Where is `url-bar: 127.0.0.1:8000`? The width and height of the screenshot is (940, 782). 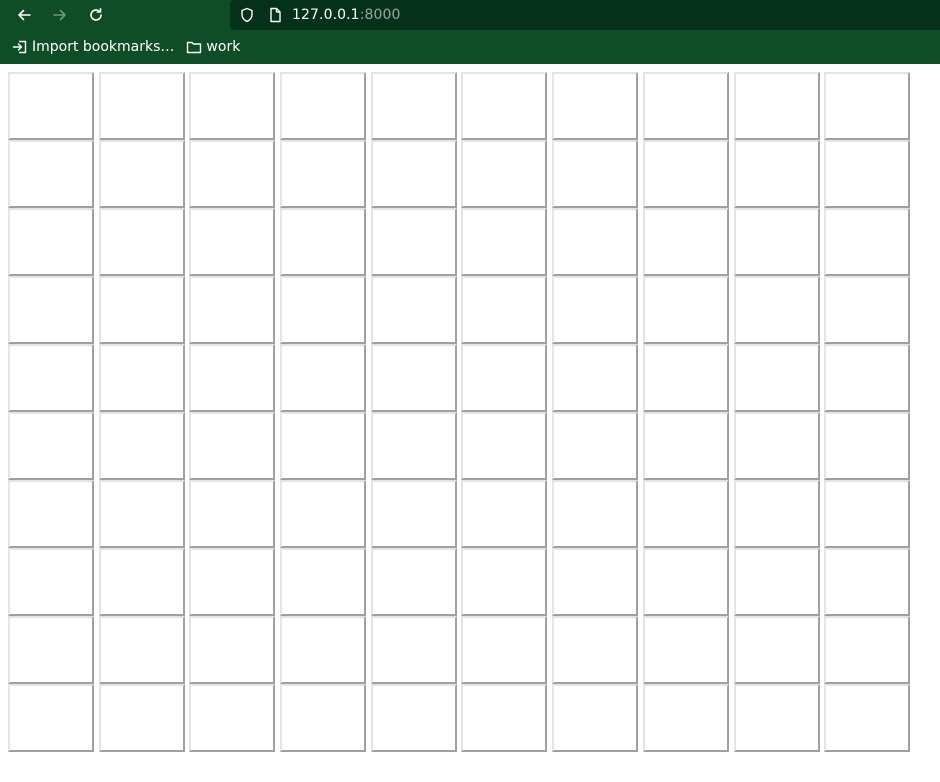 url-bar: 127.0.0.1:8000 is located at coordinates (585, 15).